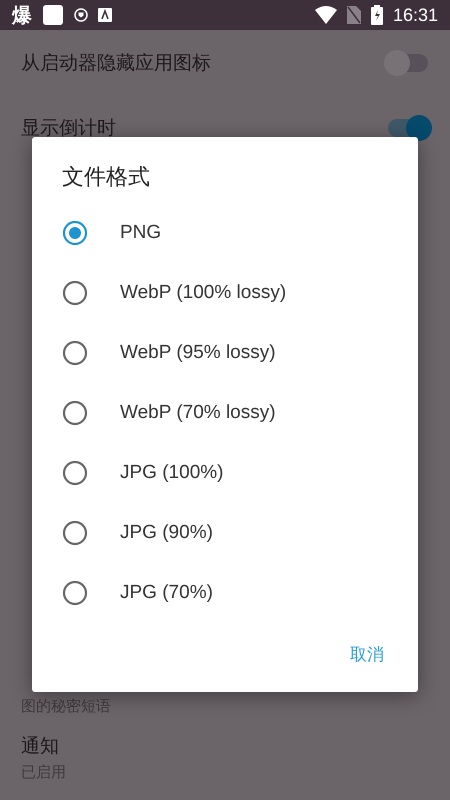 This screenshot has width=450, height=800. I want to click on radio-selected-icon, so click(75, 233).